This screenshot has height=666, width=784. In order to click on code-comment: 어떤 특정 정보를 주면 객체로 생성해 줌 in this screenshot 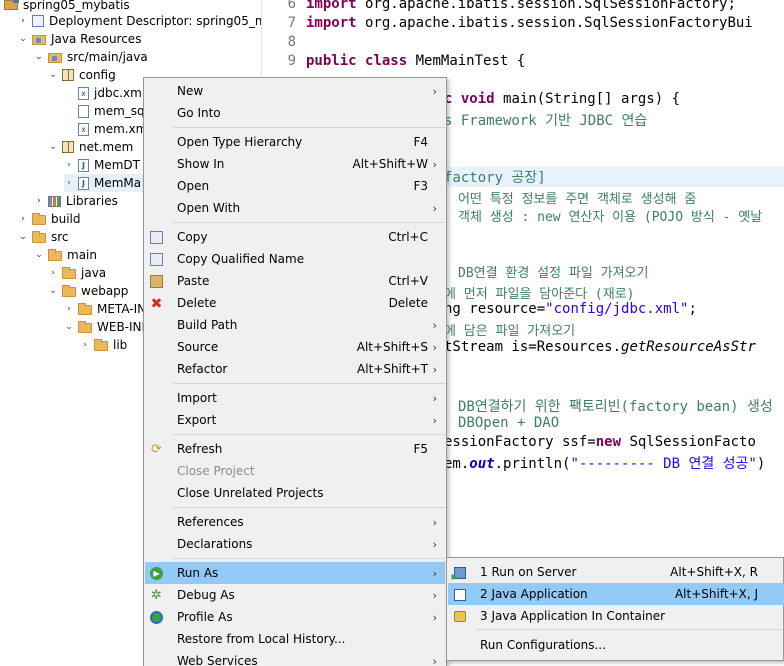, I will do `click(577, 199)`.